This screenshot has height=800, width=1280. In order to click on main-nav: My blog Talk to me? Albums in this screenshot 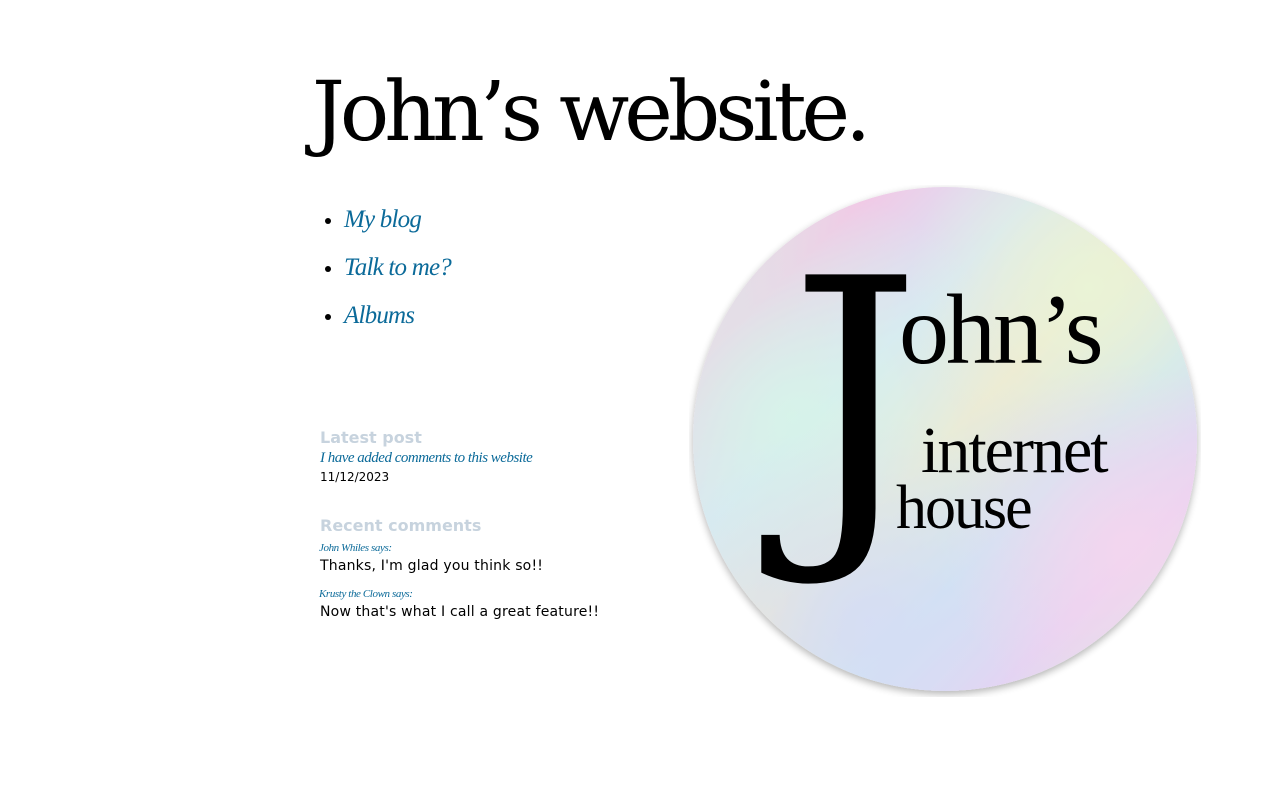, I will do `click(386, 270)`.